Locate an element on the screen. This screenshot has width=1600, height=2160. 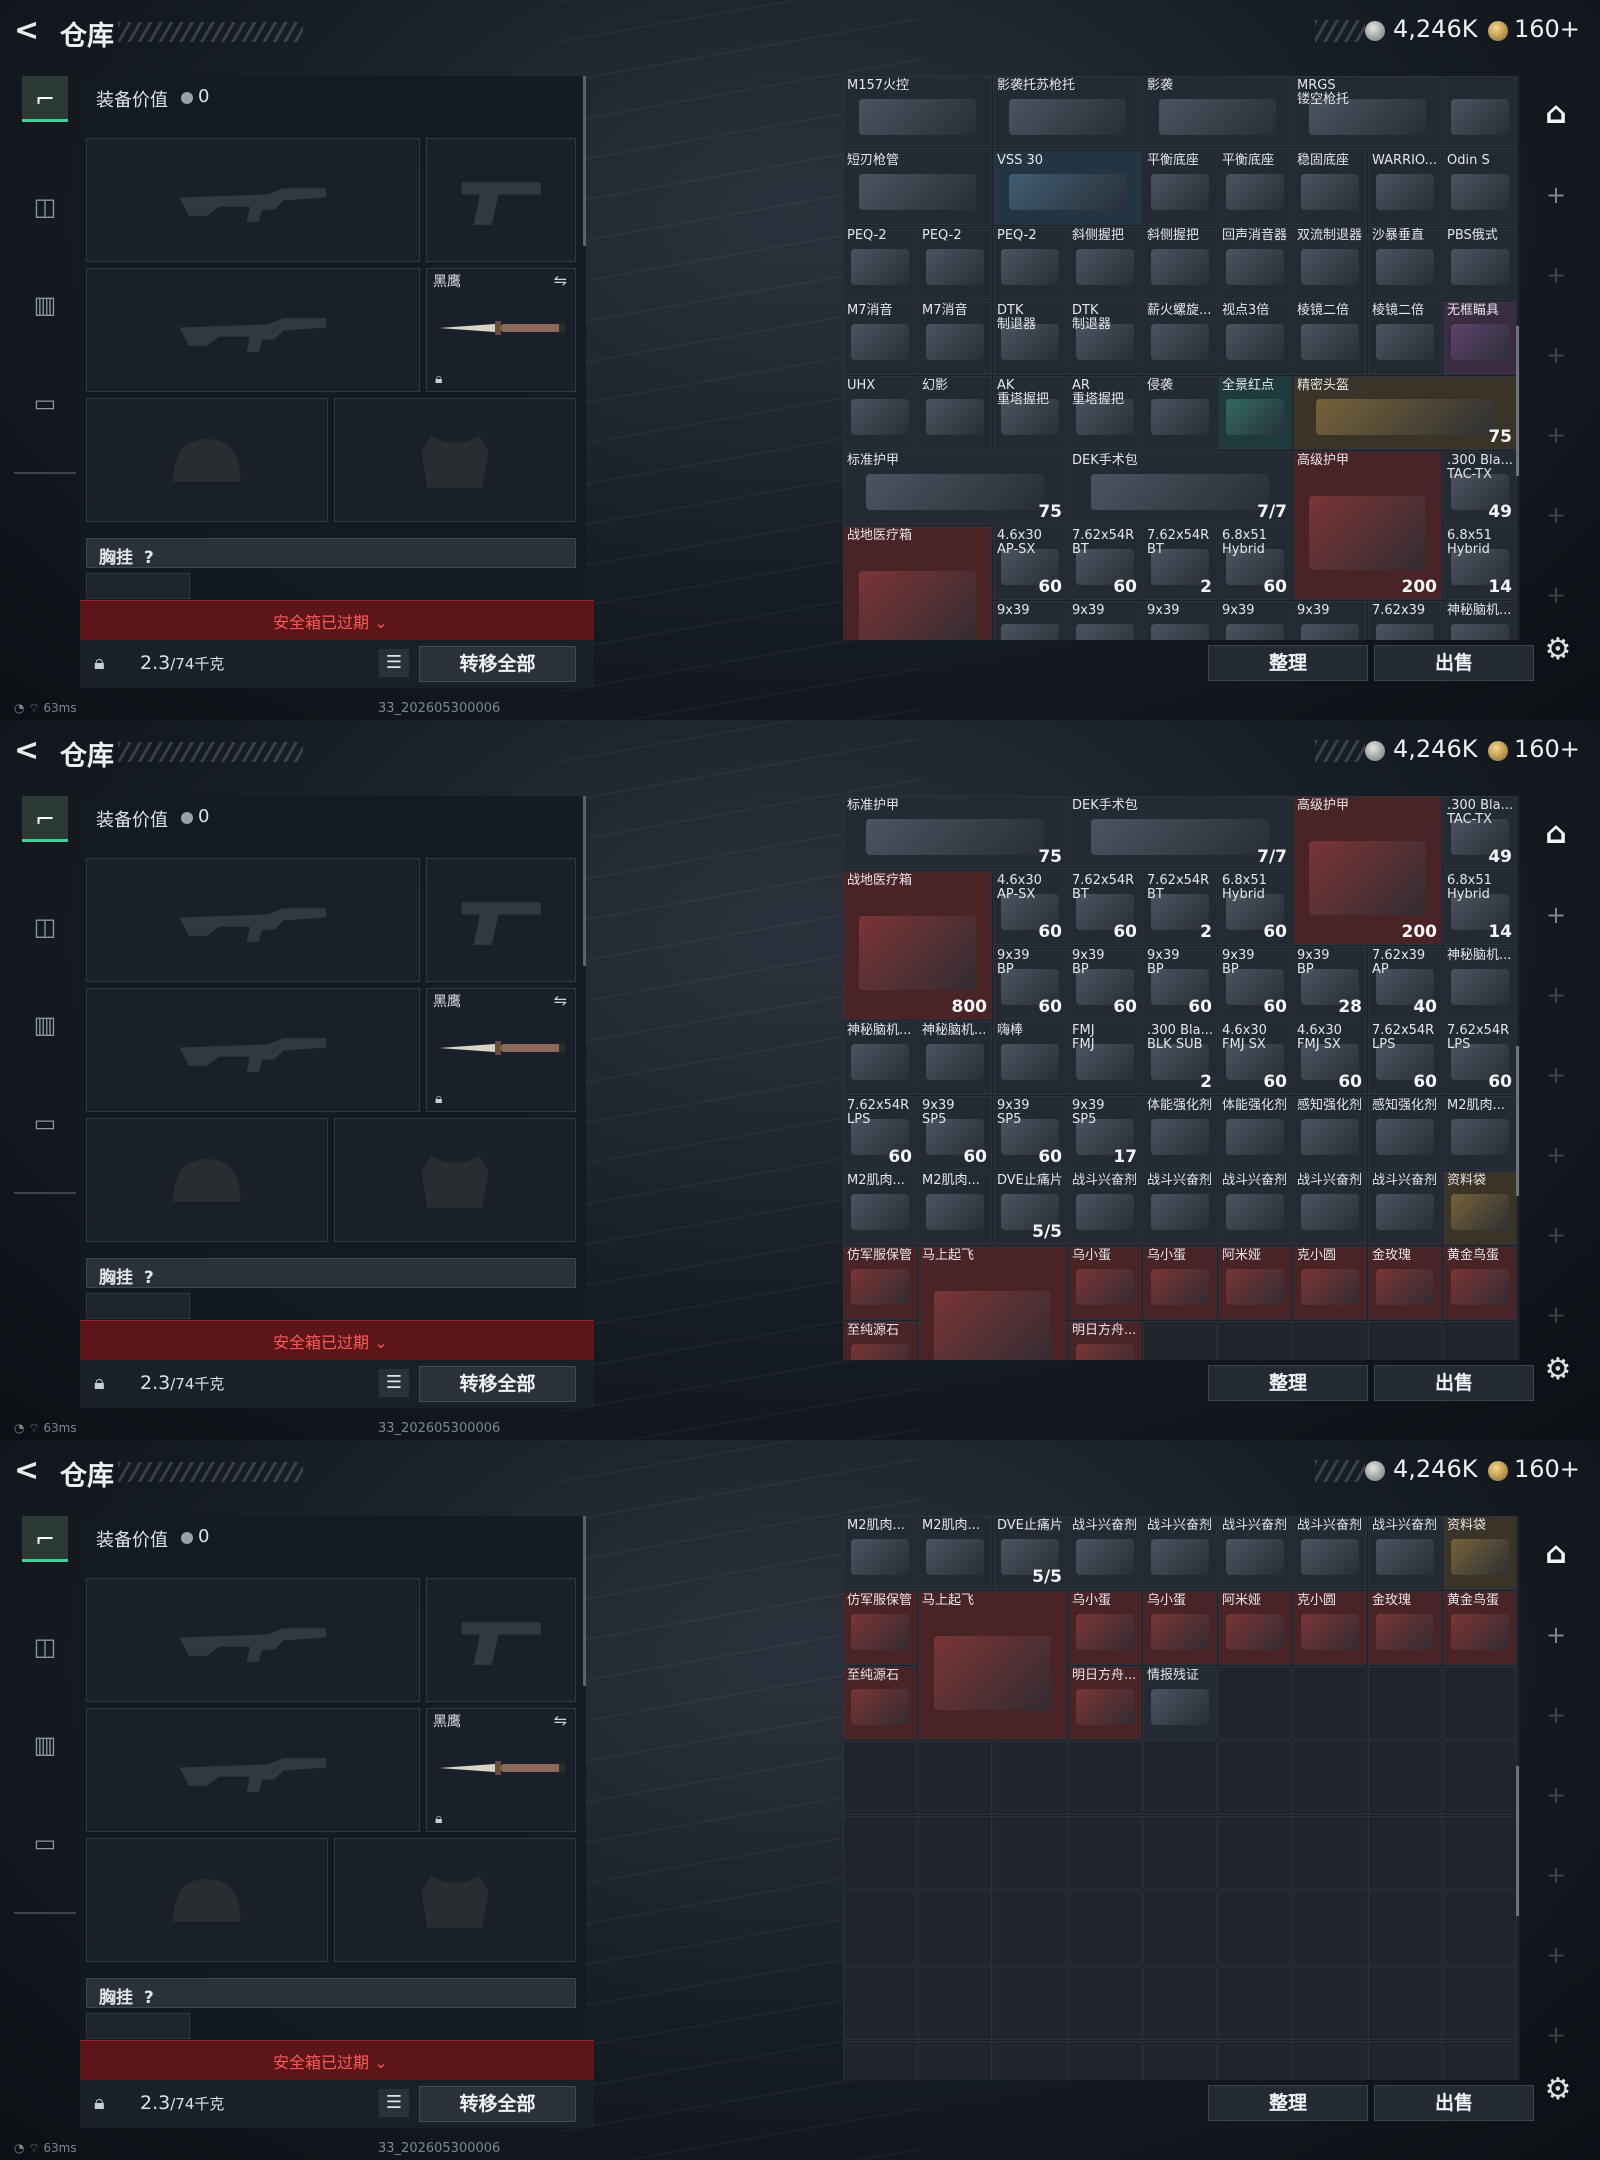
inventory-item: .300 Bla... BLK SUB 2 is located at coordinates (1180, 1058).